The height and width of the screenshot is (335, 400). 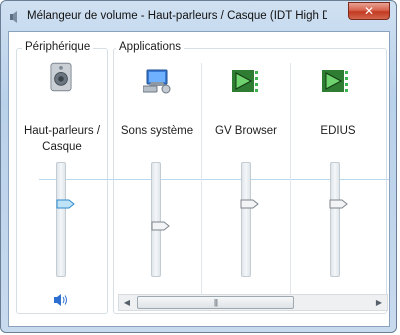 I want to click on close-button: ✕, so click(x=369, y=11).